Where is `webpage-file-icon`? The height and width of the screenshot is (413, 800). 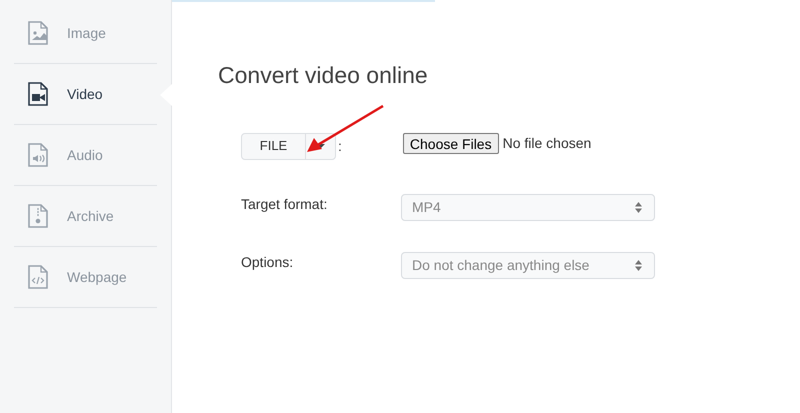 webpage-file-icon is located at coordinates (38, 277).